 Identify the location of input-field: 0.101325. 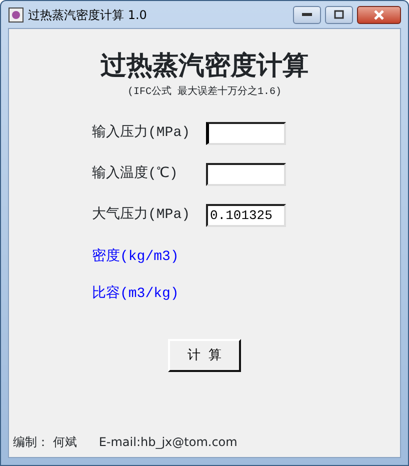
(246, 215).